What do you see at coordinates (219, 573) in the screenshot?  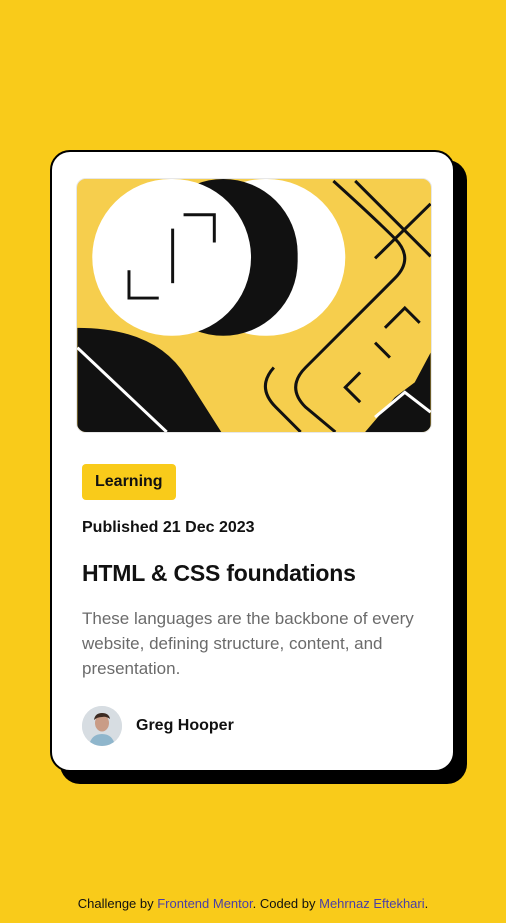 I see `card-title: HTML & CSS foundations` at bounding box center [219, 573].